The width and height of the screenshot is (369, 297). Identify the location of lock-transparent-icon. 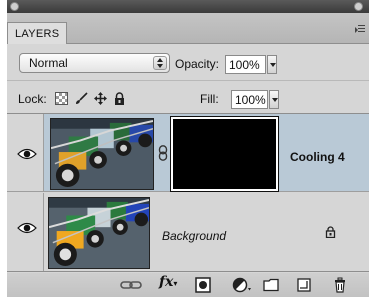
(61, 98).